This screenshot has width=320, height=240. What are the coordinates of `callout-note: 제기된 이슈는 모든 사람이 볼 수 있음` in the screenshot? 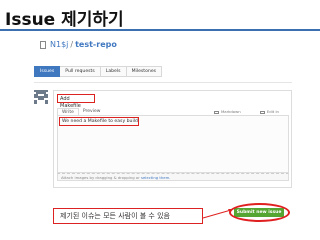 It's located at (128, 216).